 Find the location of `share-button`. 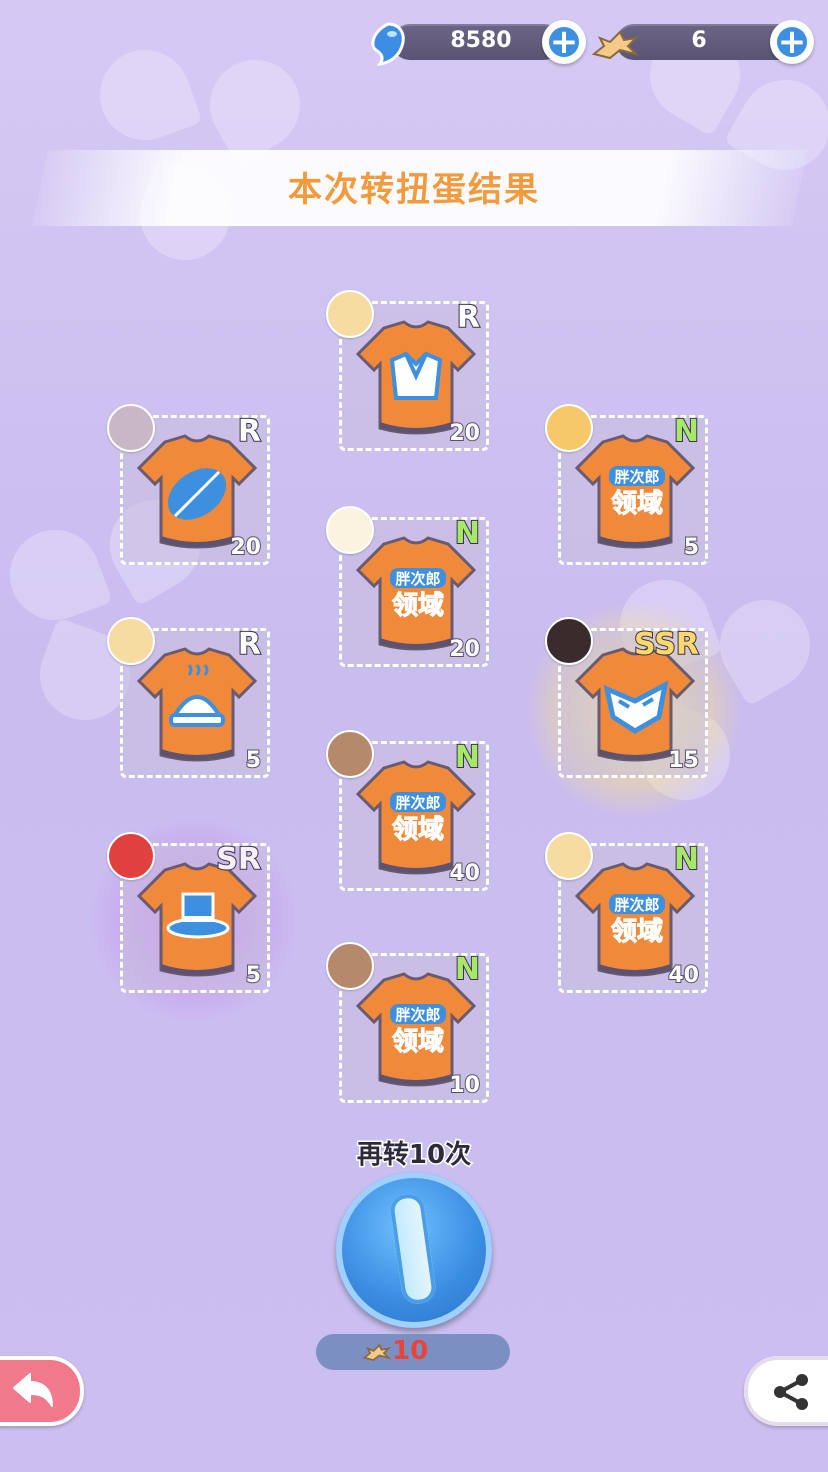

share-button is located at coordinates (786, 1391).